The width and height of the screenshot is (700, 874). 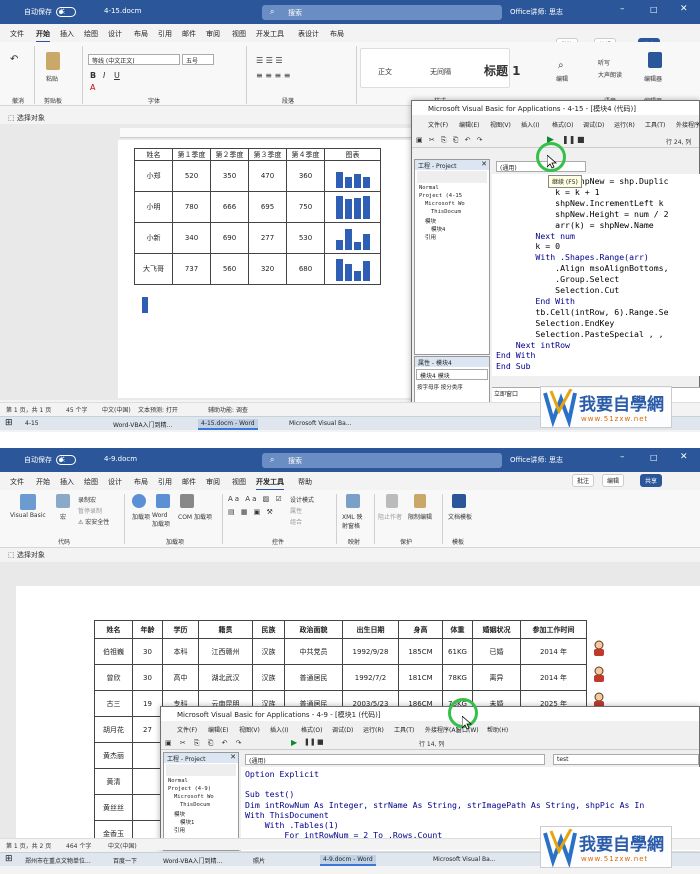 I want to click on maximize-icon: □, so click(x=654, y=9).